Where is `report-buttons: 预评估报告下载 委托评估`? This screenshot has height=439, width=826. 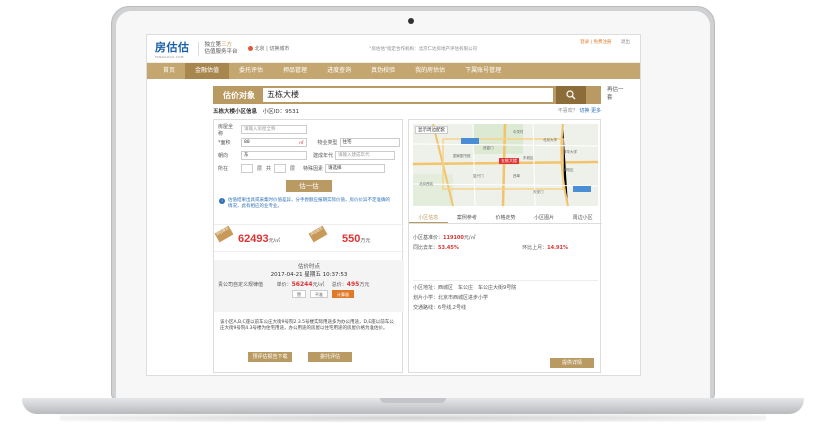
report-buttons: 预评估报告下载 委托评估 is located at coordinates (300, 357).